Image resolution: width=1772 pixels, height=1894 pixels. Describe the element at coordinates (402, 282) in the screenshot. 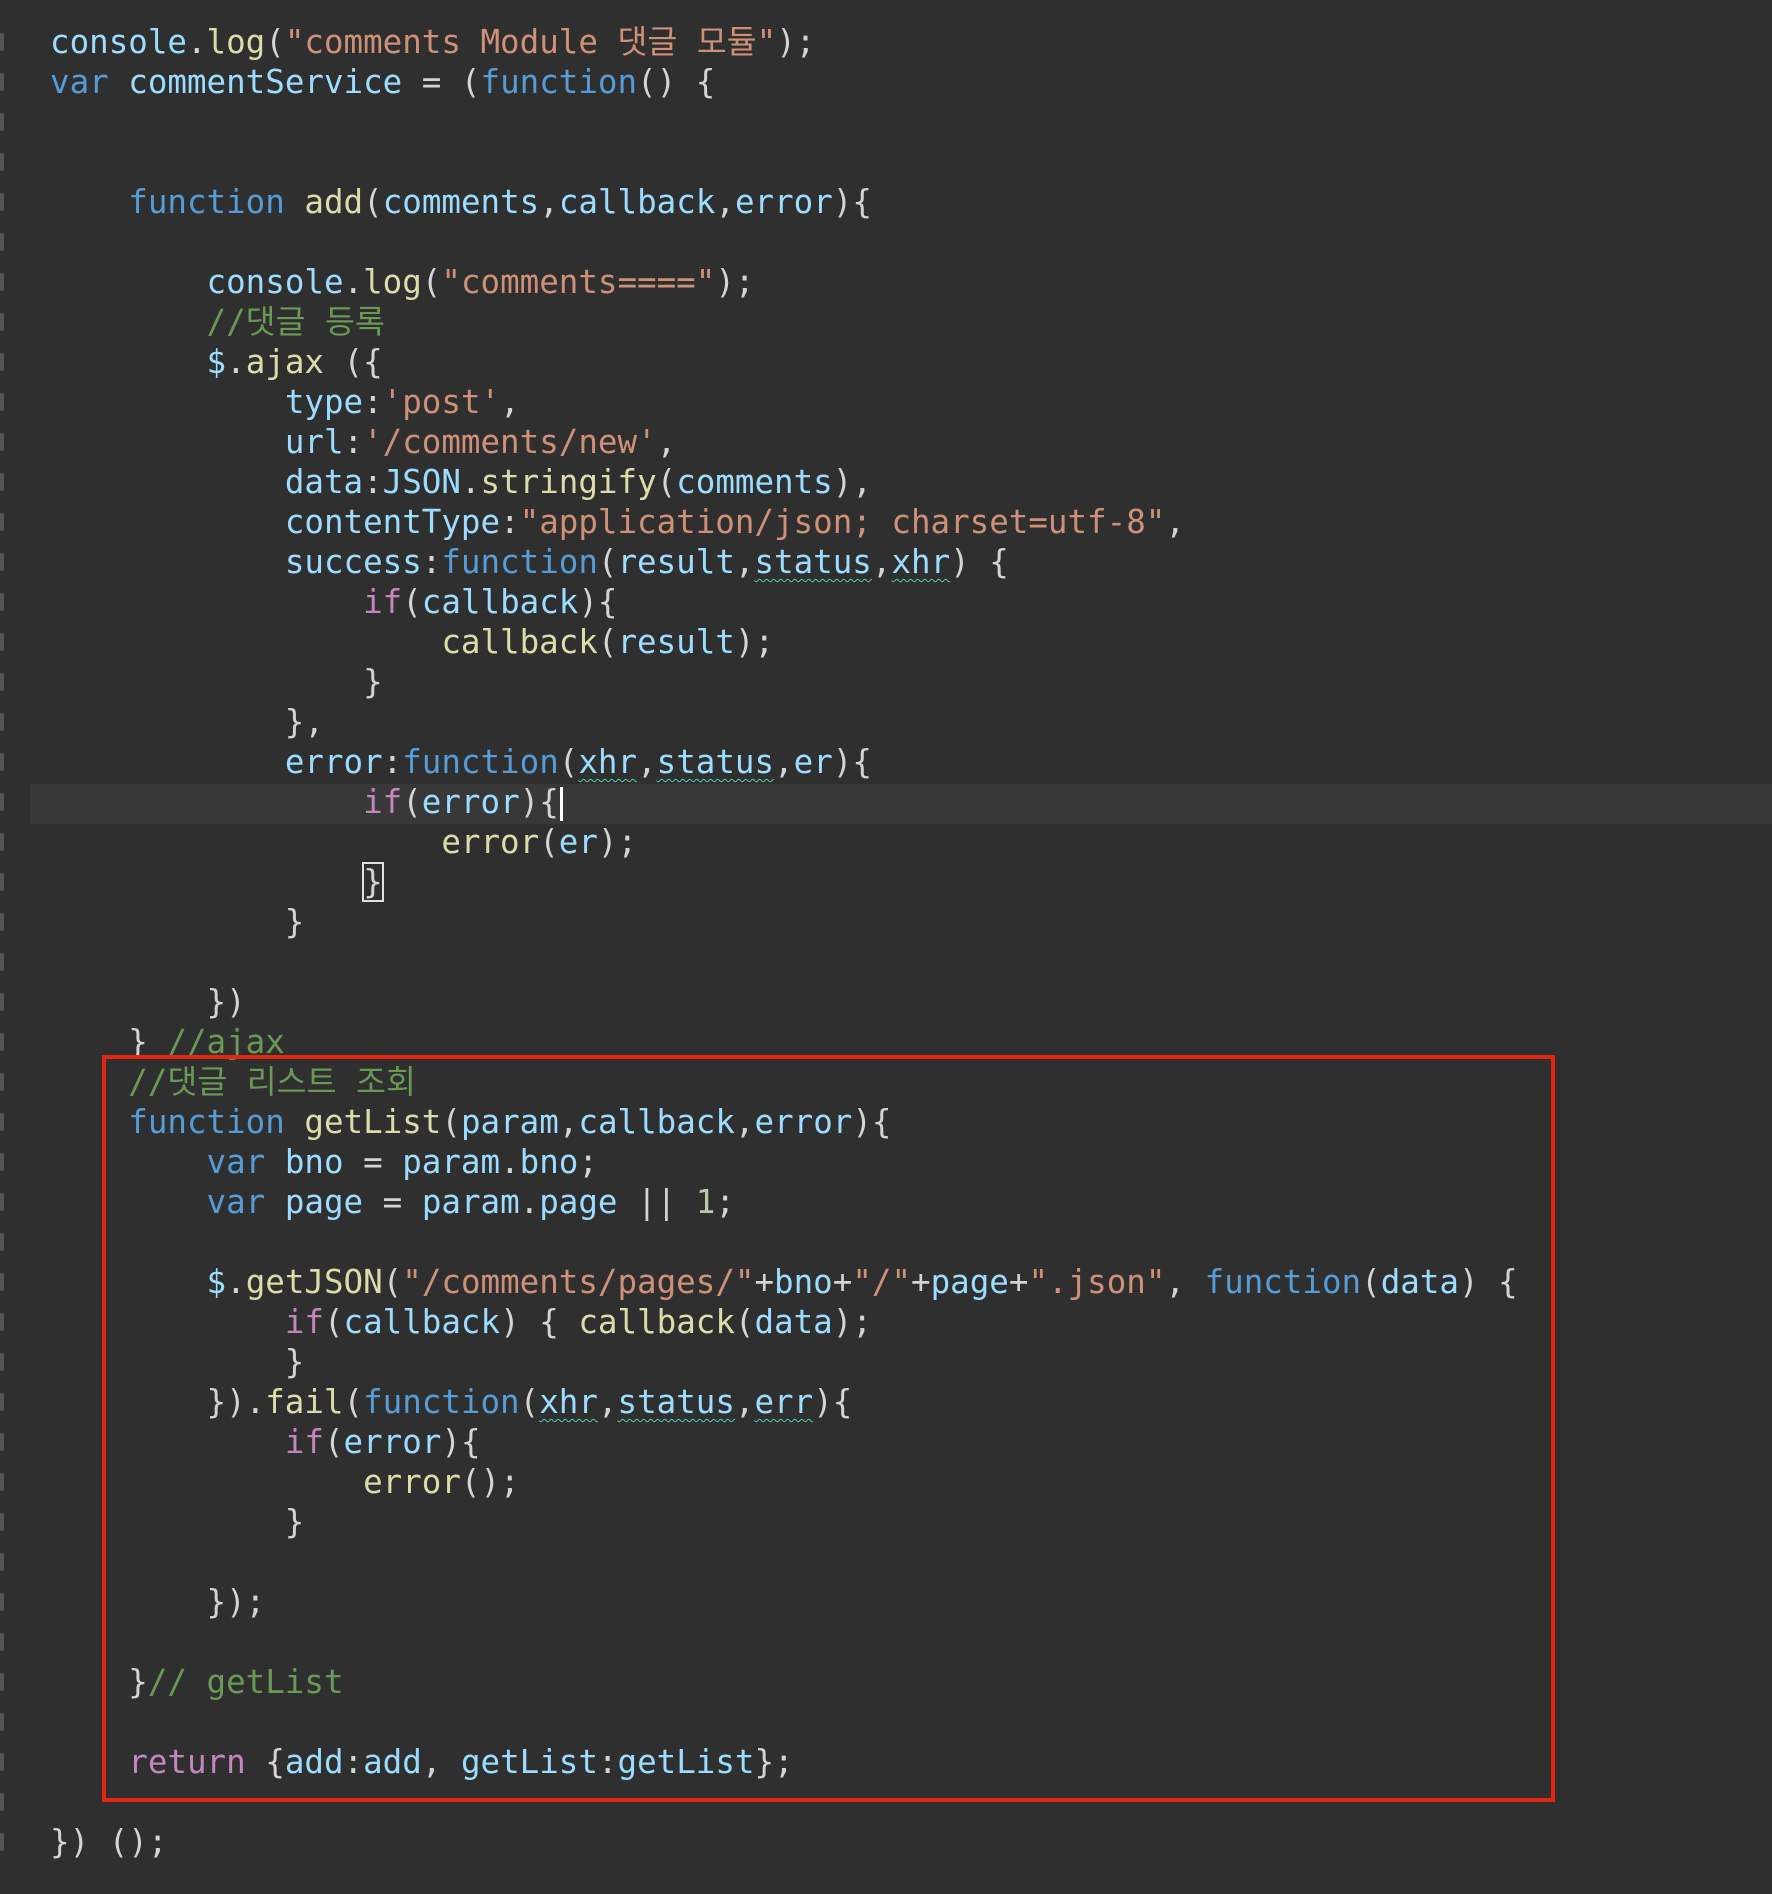

I see `code-line: console.log("comments====");` at that location.